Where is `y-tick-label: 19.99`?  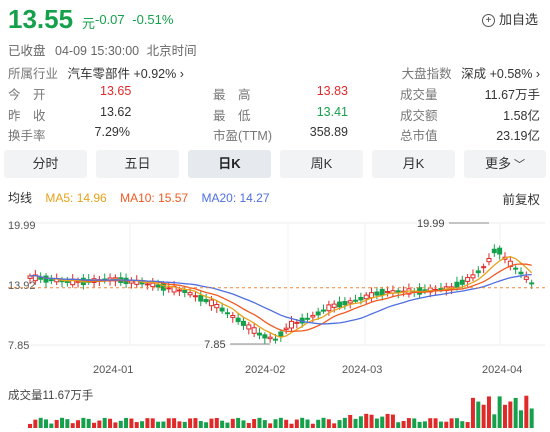 y-tick-label: 19.99 is located at coordinates (22, 226).